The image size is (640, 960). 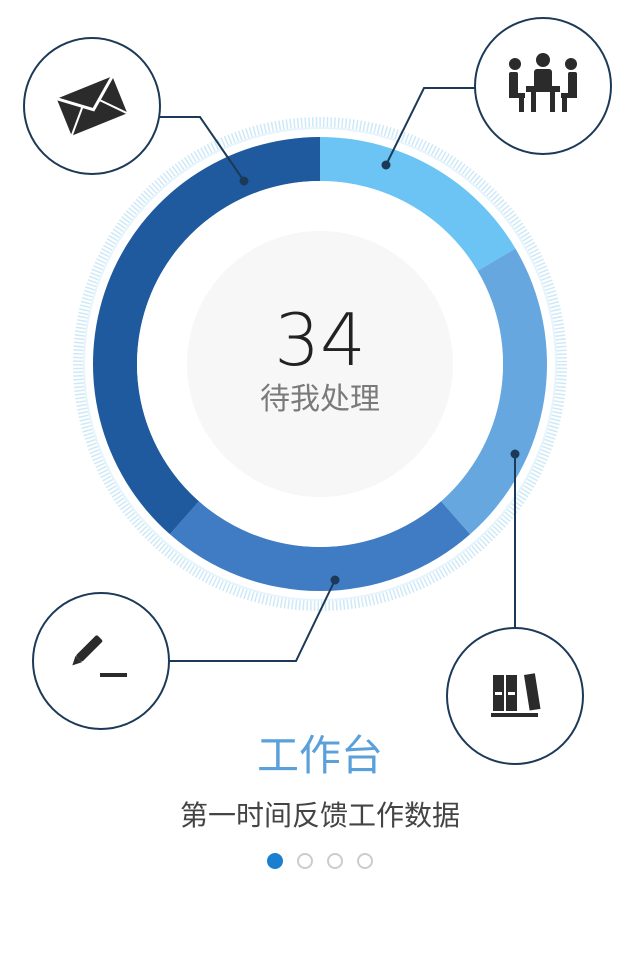 I want to click on edit-button, so click(x=101, y=661).